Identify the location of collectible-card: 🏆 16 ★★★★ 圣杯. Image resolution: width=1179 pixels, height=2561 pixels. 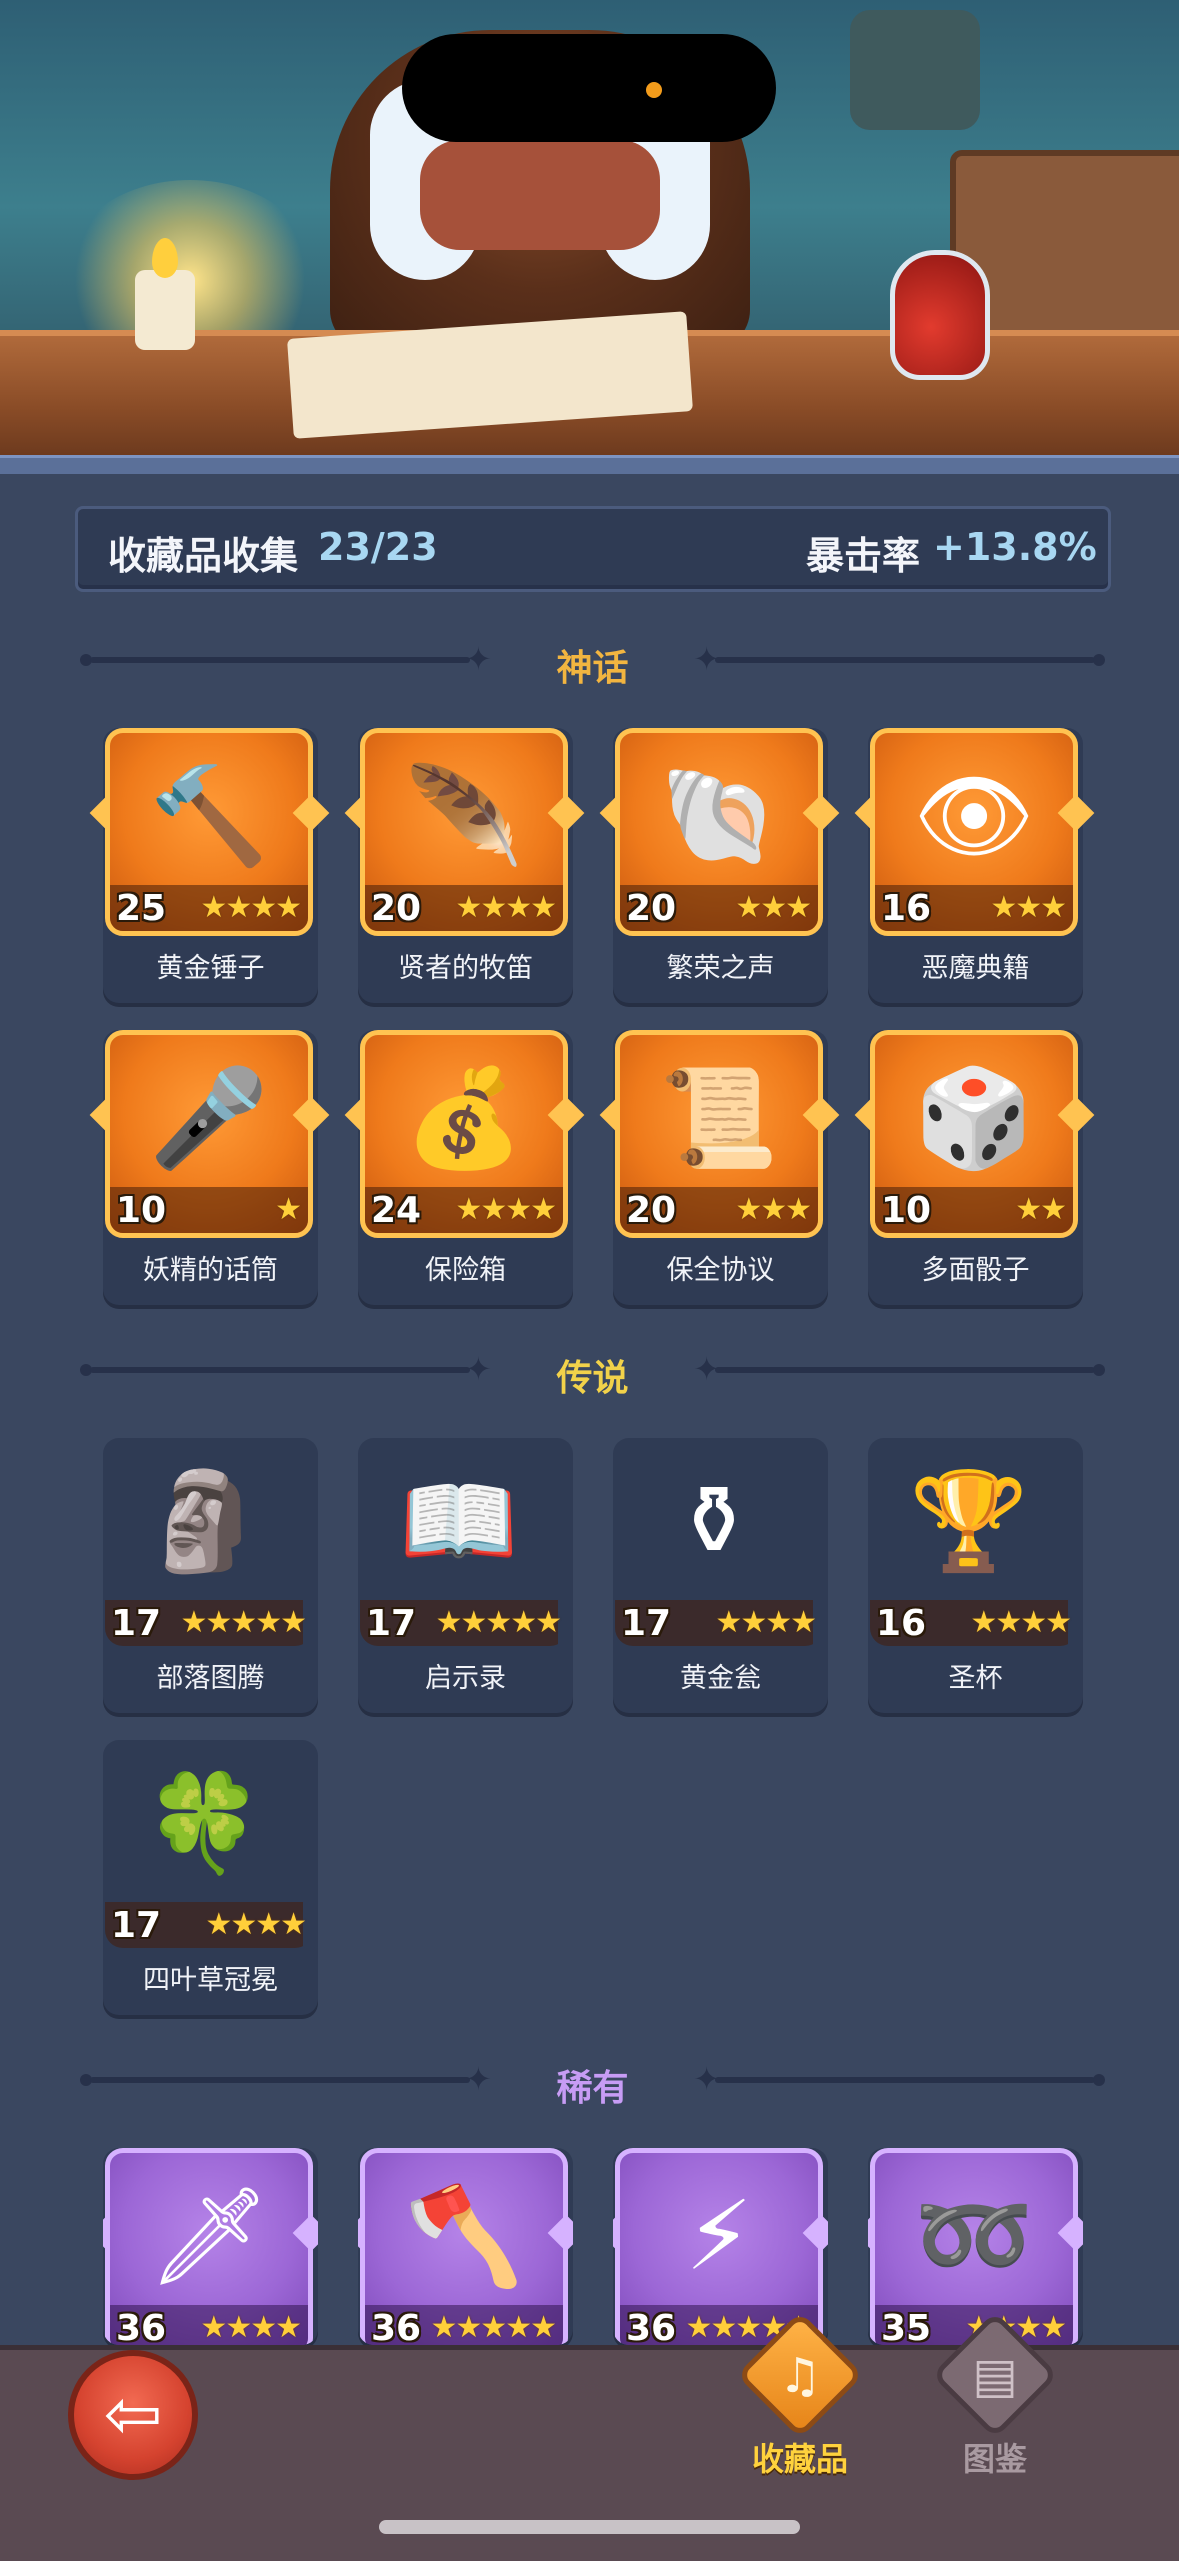
(975, 1575).